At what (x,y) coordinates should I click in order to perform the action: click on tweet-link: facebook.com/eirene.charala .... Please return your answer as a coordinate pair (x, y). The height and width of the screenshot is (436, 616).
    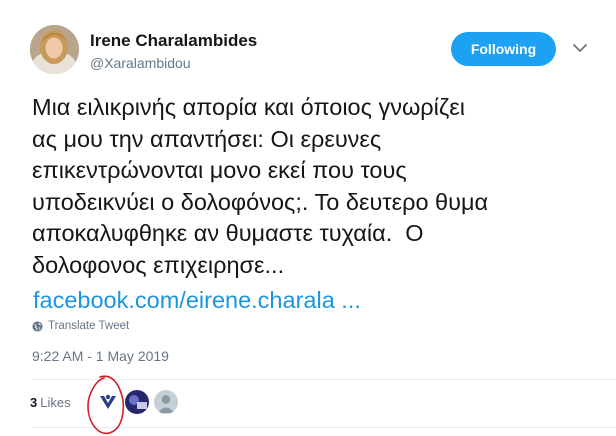
    Looking at the image, I should click on (197, 301).